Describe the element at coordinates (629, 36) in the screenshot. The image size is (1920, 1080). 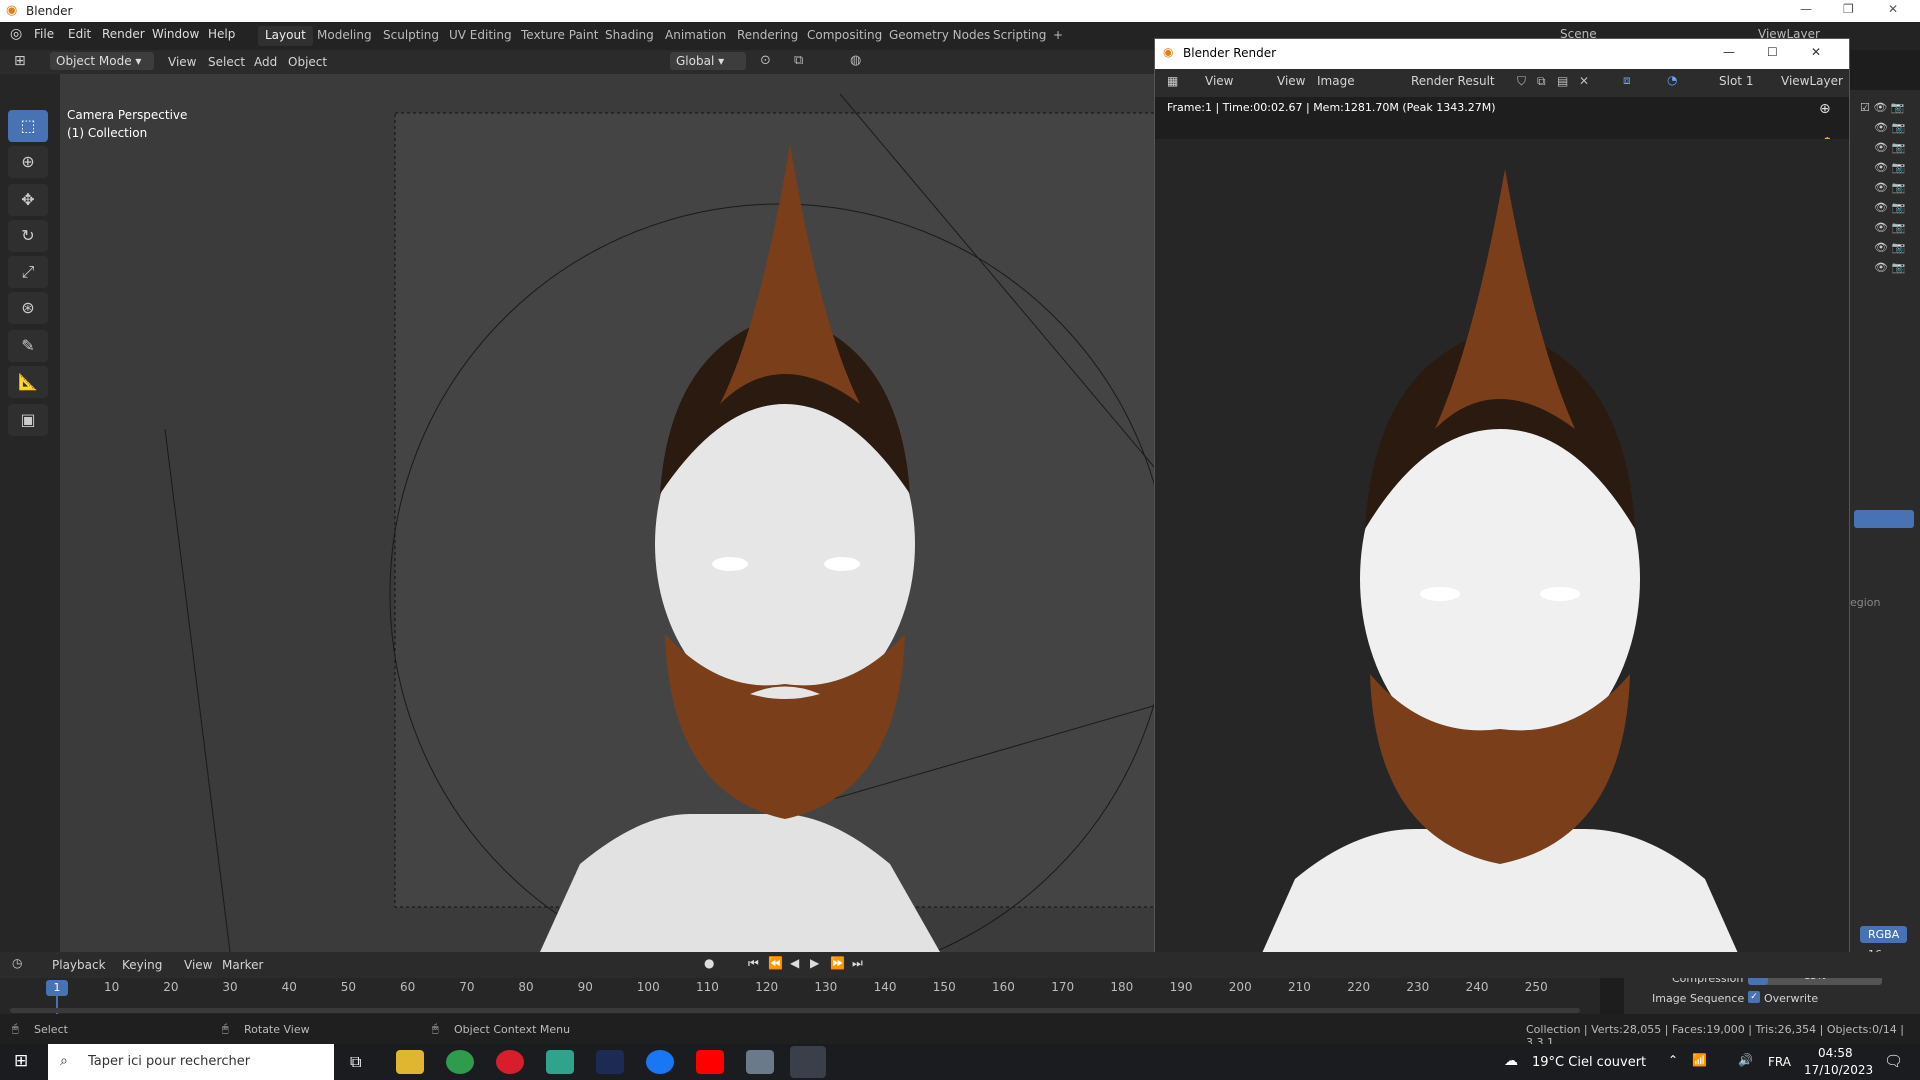
I see `tab-shading: Shading` at that location.